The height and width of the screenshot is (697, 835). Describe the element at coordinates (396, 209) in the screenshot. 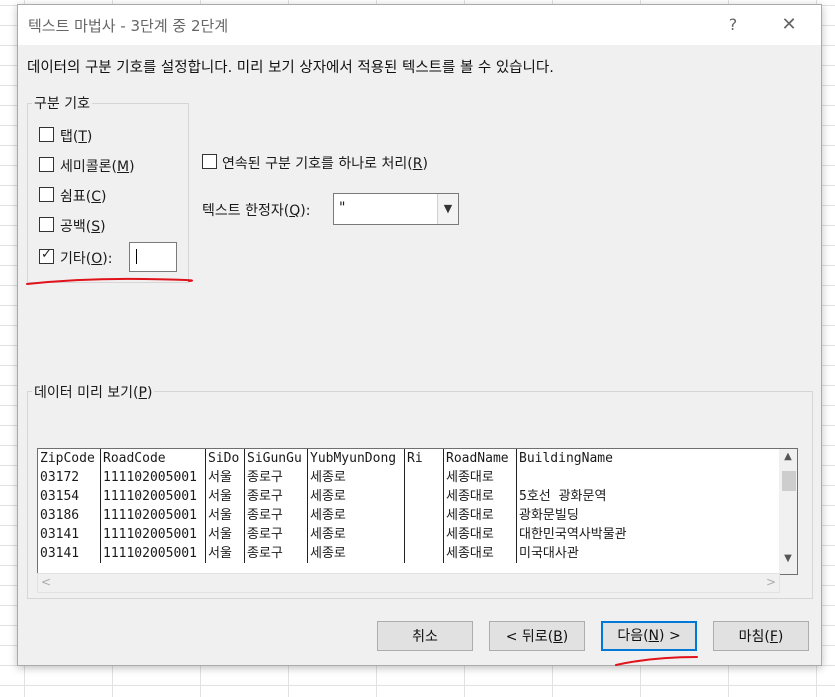

I see `text-qualifier-select: " ▼` at that location.